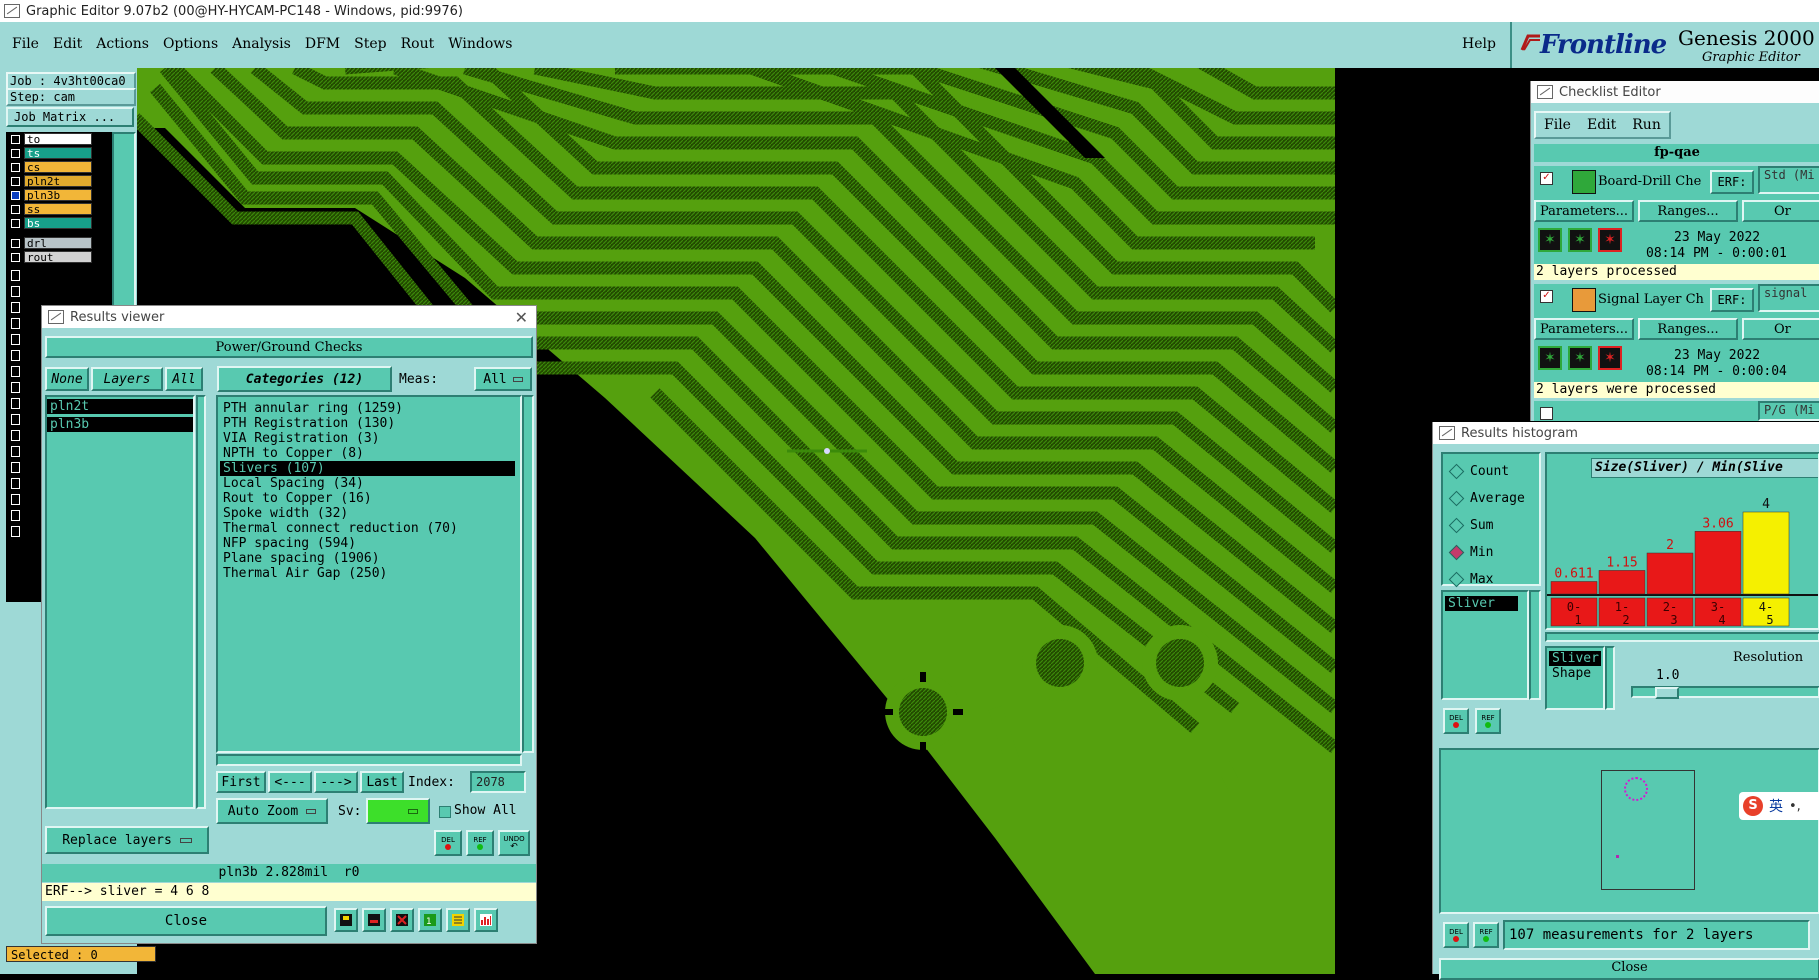  What do you see at coordinates (1481, 603) in the screenshot?
I see `histogram-type-item: Sliver` at bounding box center [1481, 603].